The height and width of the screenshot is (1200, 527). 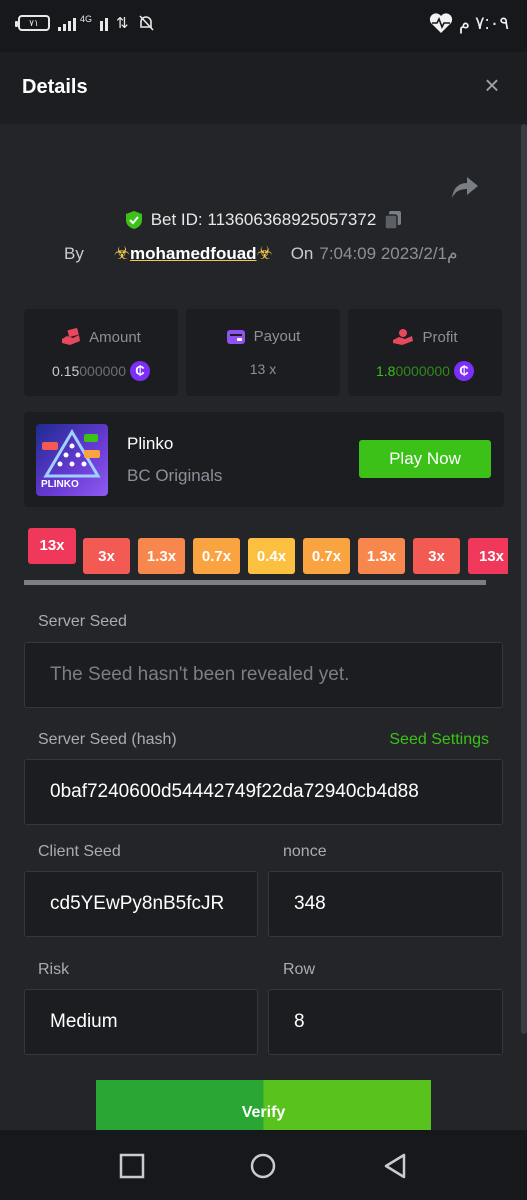 I want to click on back-icon, so click(x=396, y=1166).